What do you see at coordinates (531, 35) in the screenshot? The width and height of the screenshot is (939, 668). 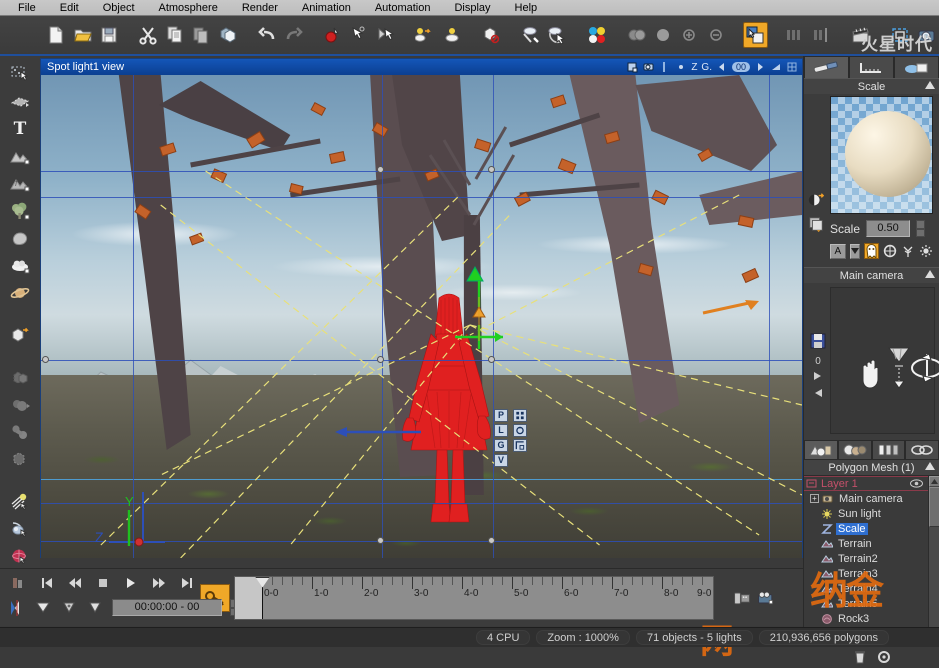 I see `material-brush-icon` at bounding box center [531, 35].